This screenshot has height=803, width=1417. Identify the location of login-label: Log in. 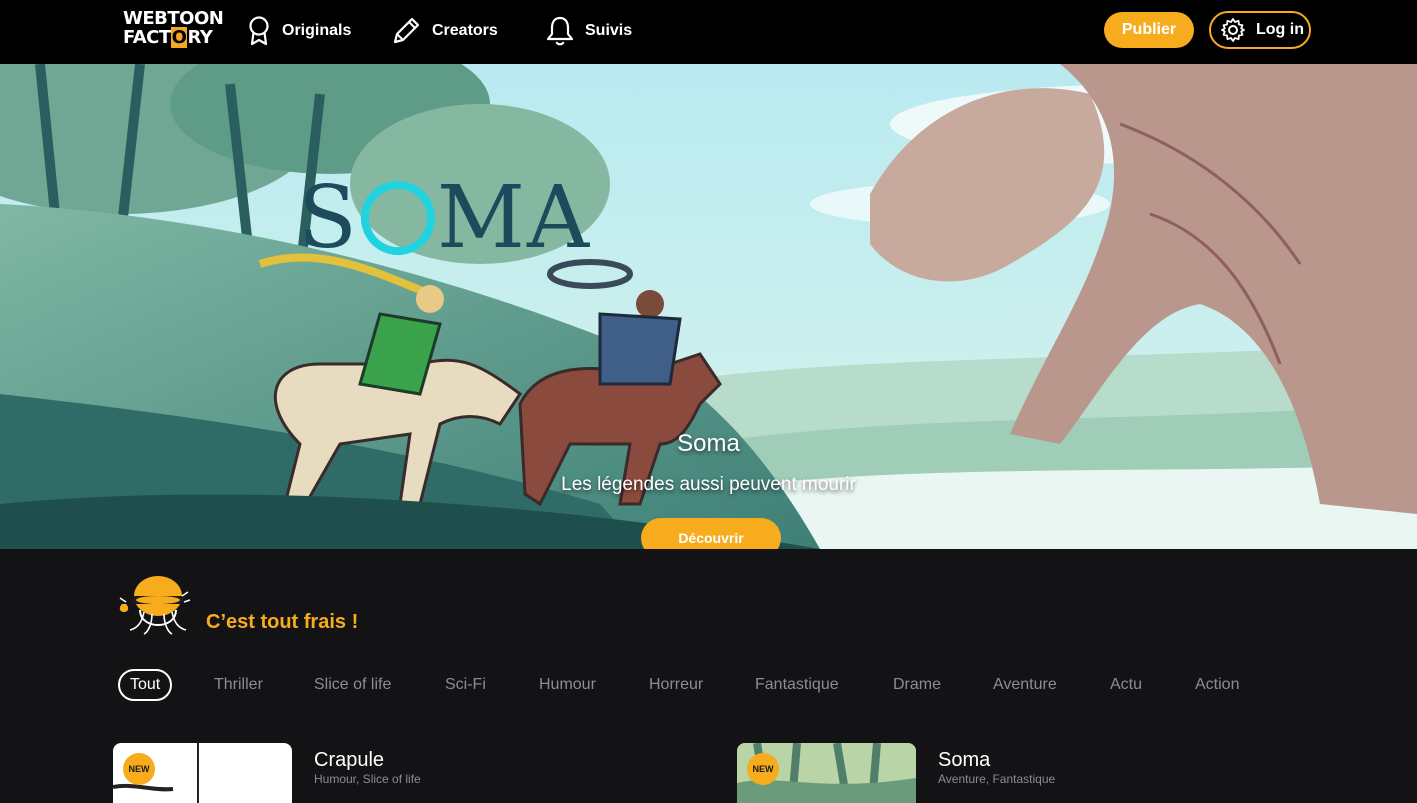
(1280, 29).